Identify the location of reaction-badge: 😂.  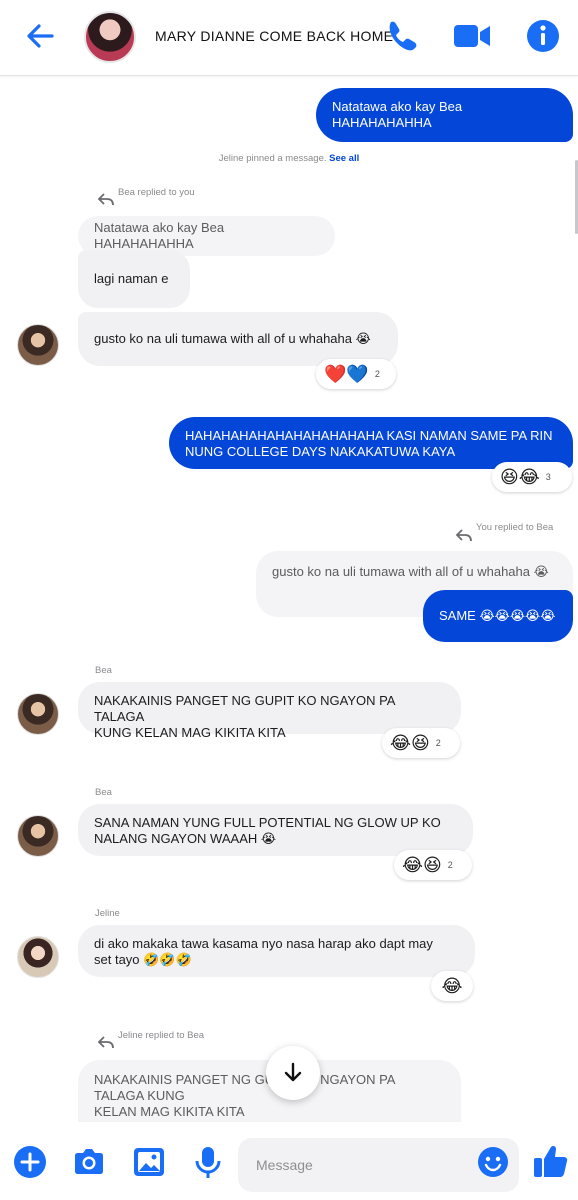
(452, 986).